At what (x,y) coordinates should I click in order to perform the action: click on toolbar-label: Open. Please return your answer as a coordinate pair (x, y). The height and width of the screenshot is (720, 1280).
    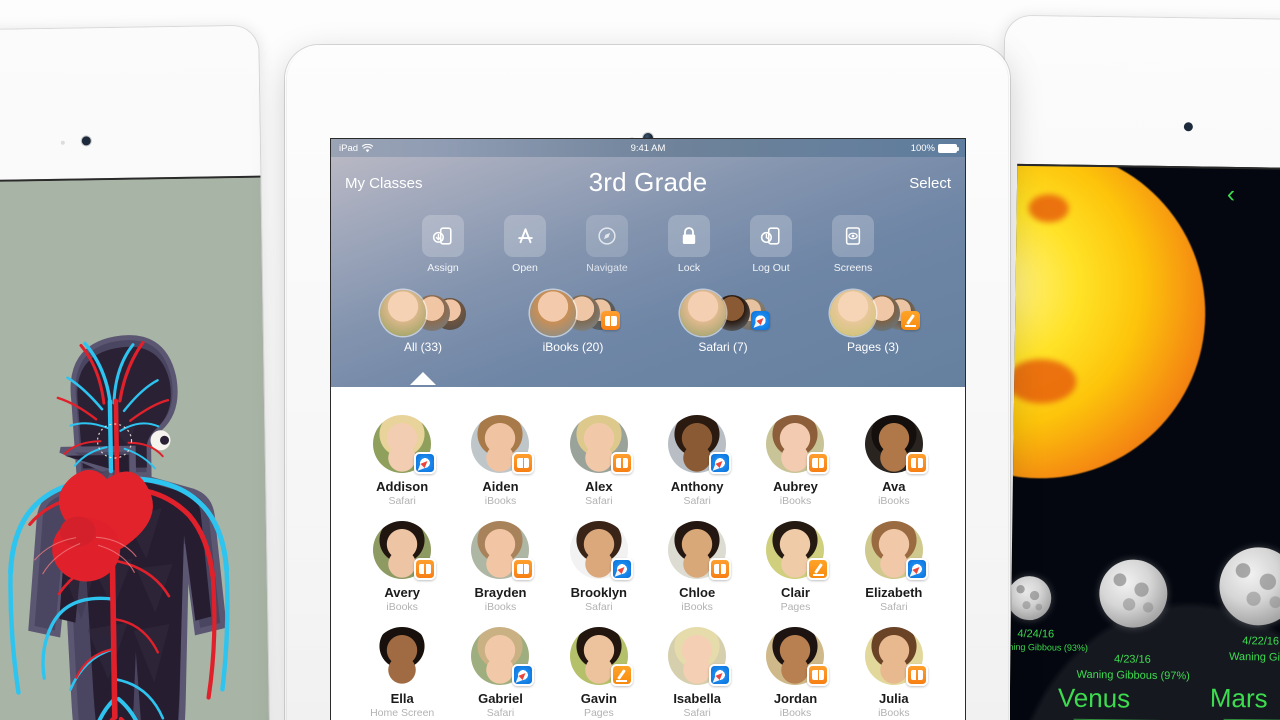
    Looking at the image, I should click on (525, 268).